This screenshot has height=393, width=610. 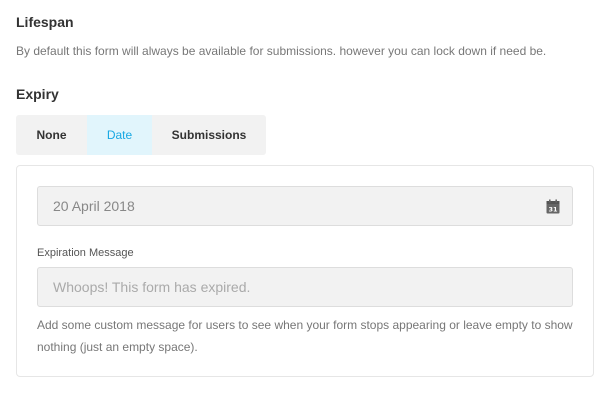 What do you see at coordinates (94, 206) in the screenshot?
I see `expiry-date-value: 20 April 2018` at bounding box center [94, 206].